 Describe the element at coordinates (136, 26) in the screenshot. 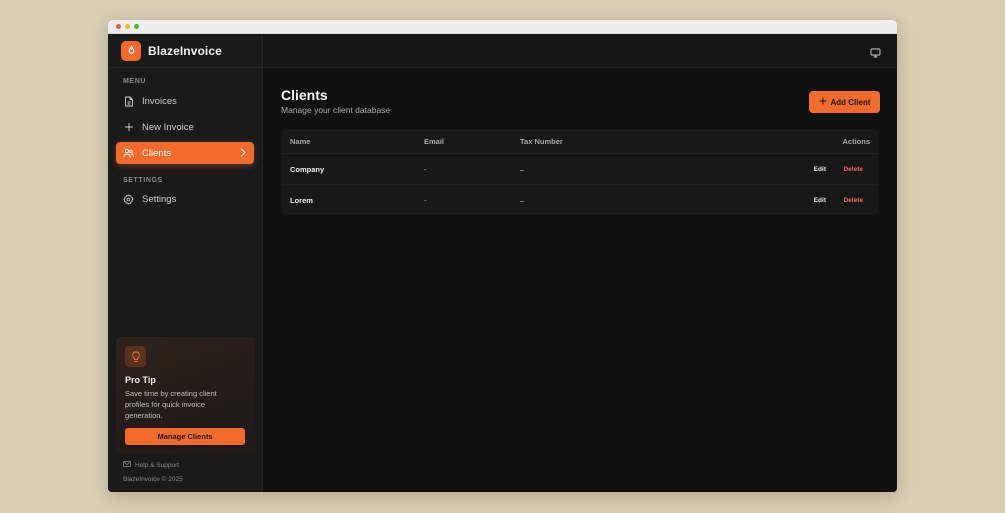

I see `maximize-window-button` at that location.